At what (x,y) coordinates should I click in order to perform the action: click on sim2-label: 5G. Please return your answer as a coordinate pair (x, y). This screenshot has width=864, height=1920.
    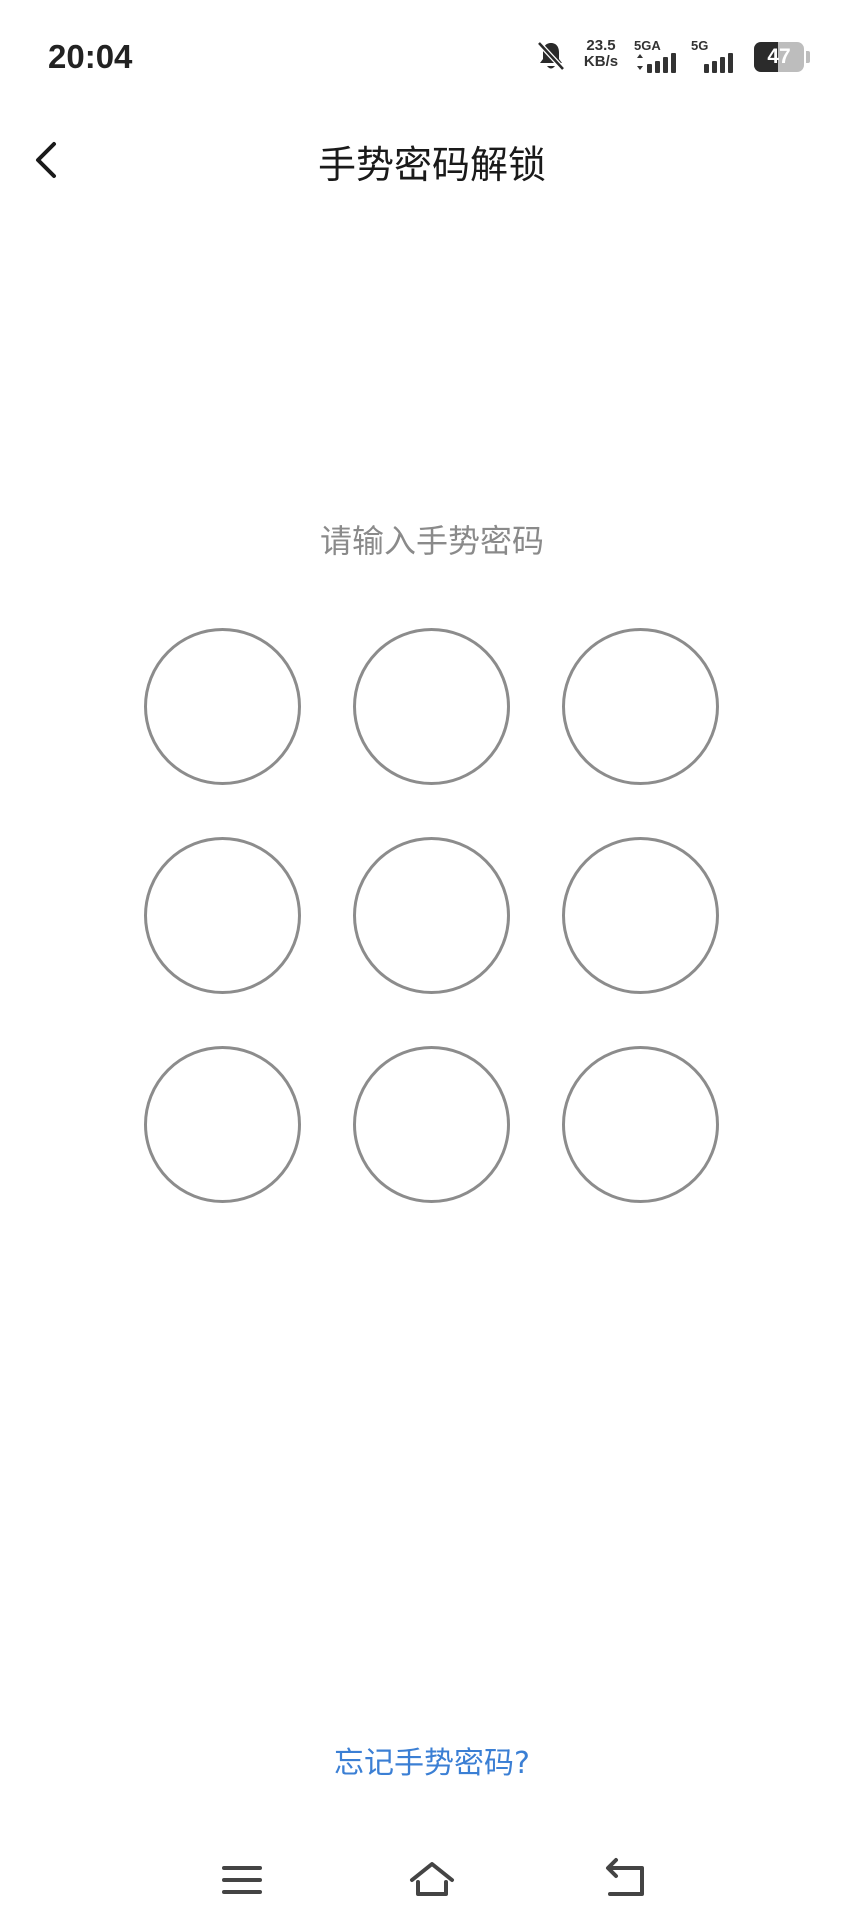
    Looking at the image, I should click on (700, 45).